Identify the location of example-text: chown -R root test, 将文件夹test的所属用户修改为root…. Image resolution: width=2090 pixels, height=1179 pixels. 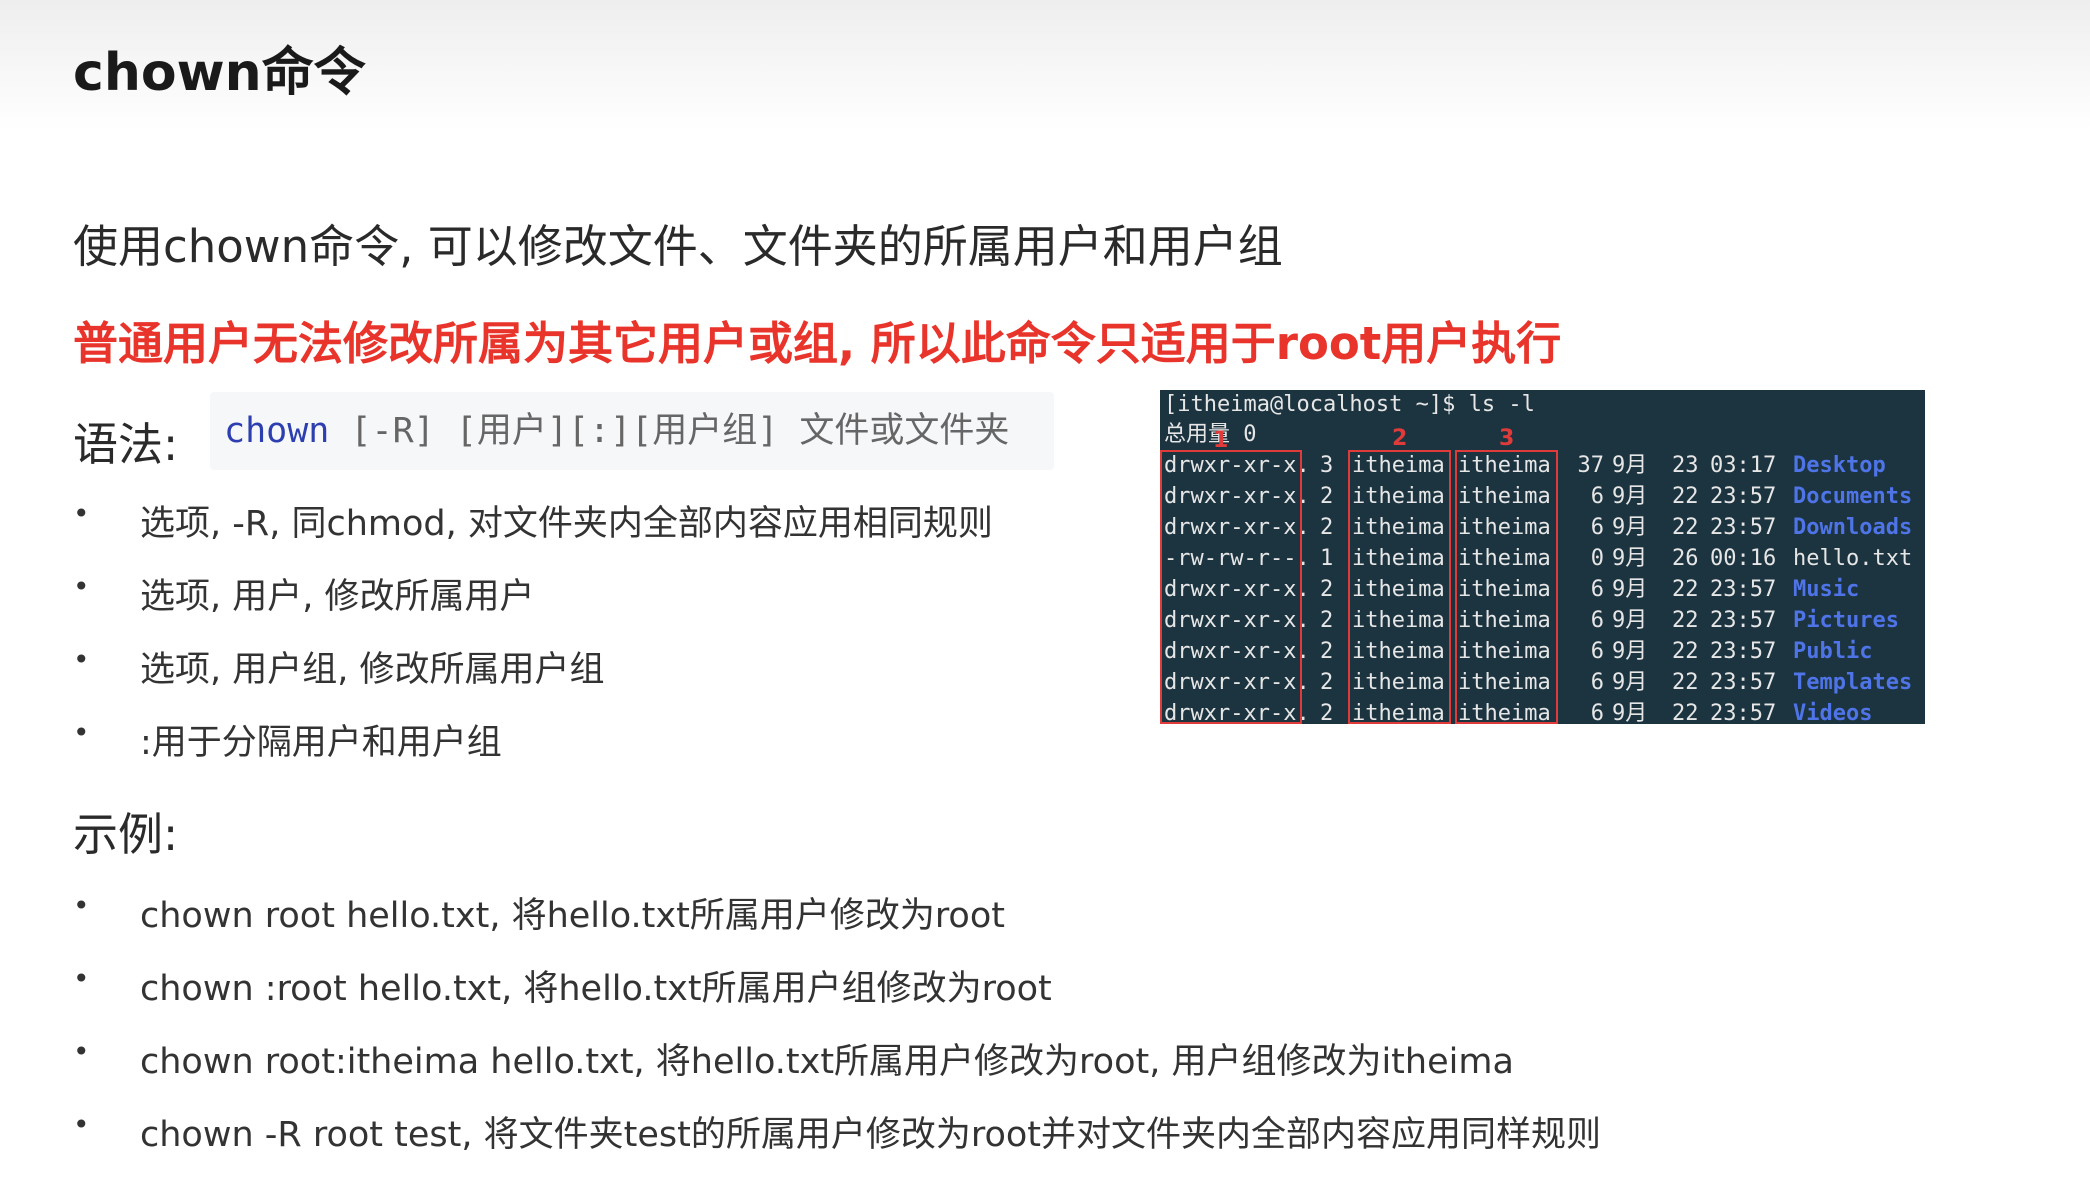
(870, 1135).